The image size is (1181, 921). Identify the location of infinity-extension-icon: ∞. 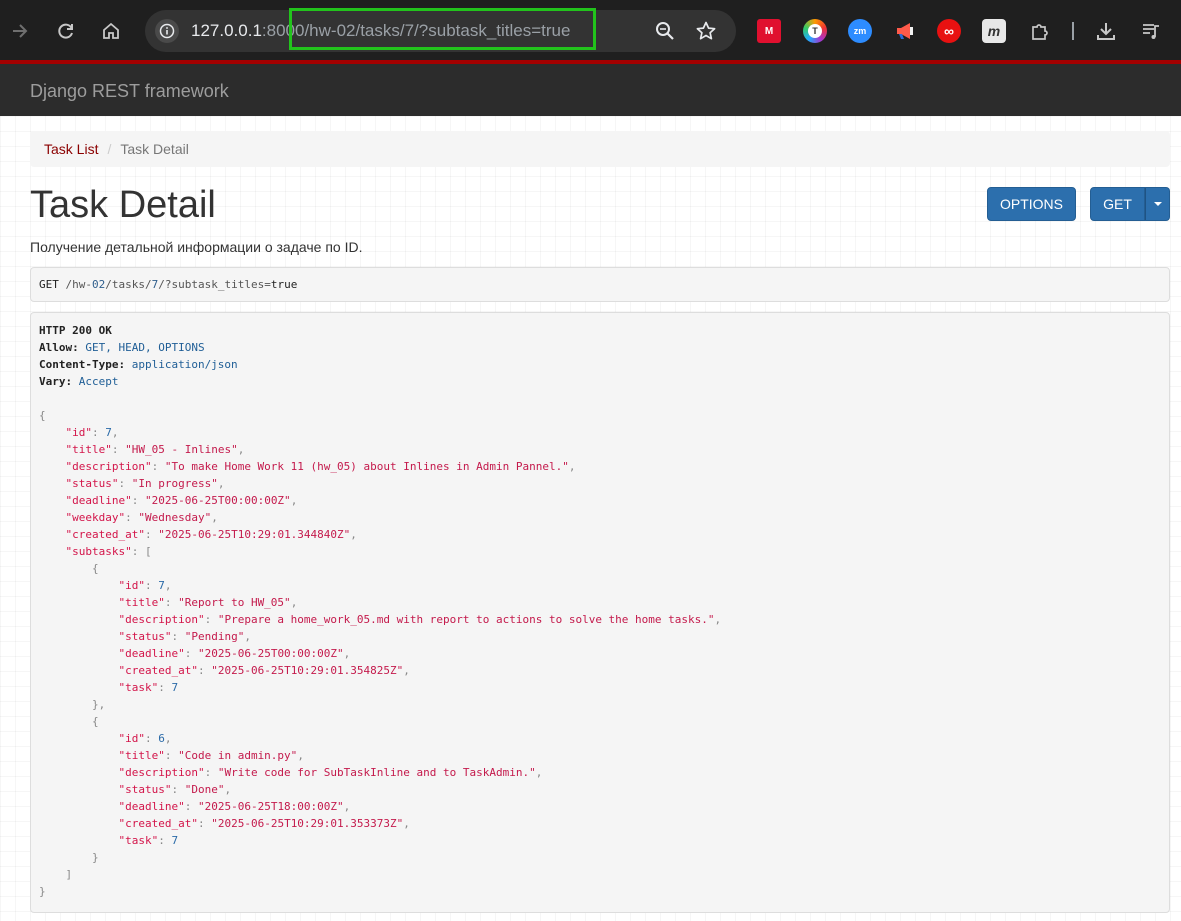
(949, 31).